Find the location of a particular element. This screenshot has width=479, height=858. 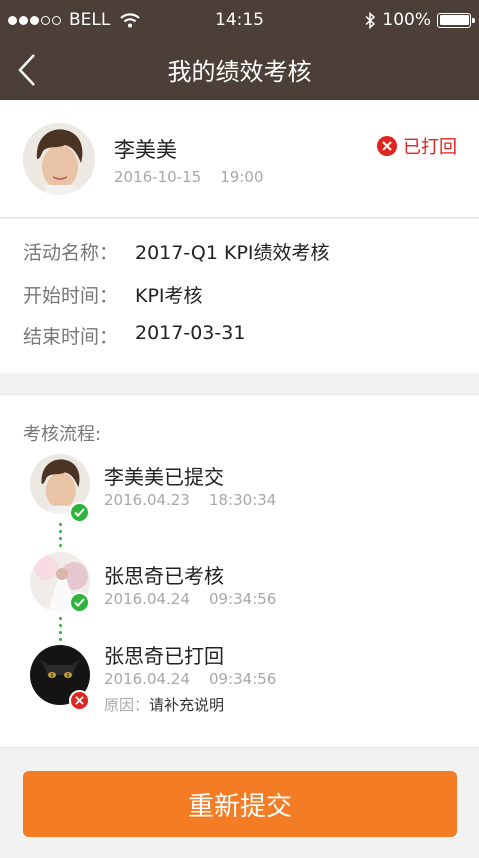

step-title: 李美美已提交 is located at coordinates (164, 477).